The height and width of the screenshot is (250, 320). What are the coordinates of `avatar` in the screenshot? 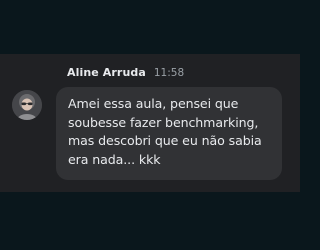 It's located at (27, 105).